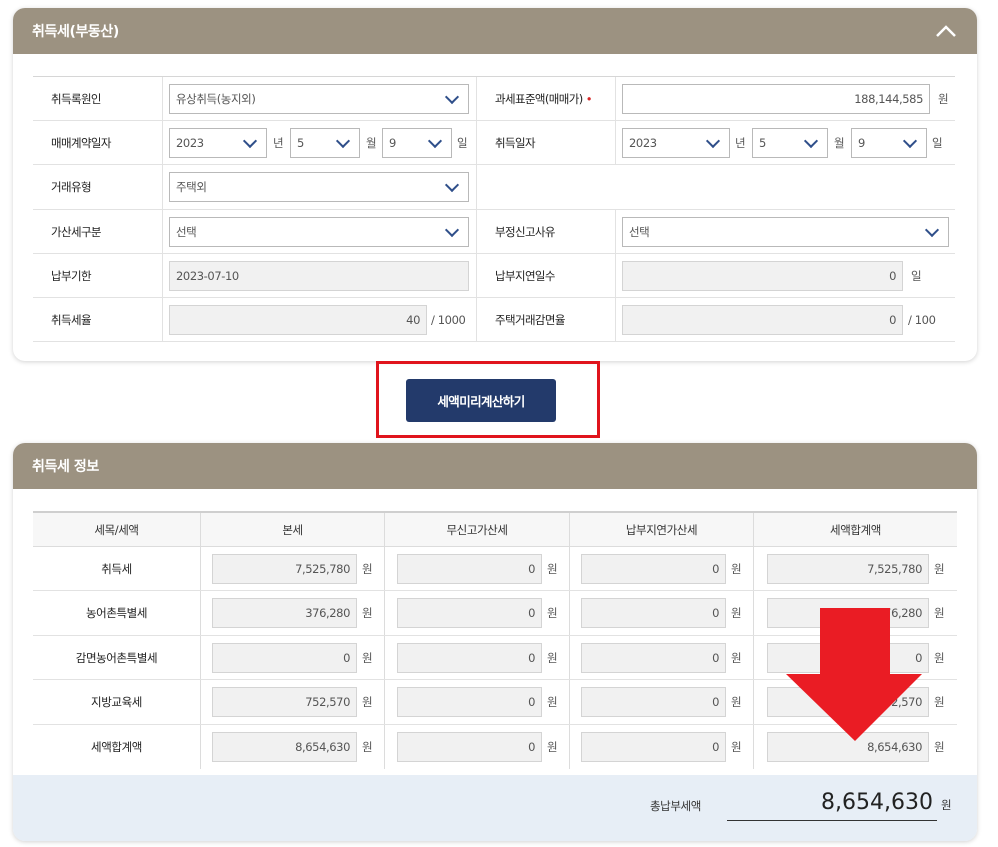  I want to click on surcharge-label: 가산세구분, so click(76, 231).